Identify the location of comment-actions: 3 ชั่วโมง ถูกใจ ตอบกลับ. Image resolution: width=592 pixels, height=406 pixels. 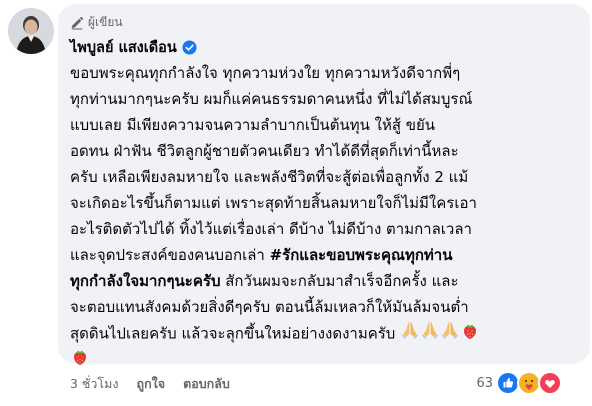
(159, 384).